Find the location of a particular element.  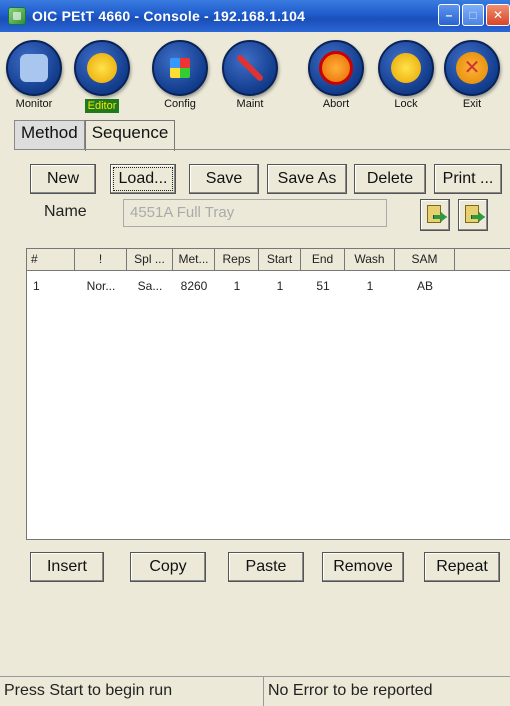

col-header-end: End is located at coordinates (323, 259).